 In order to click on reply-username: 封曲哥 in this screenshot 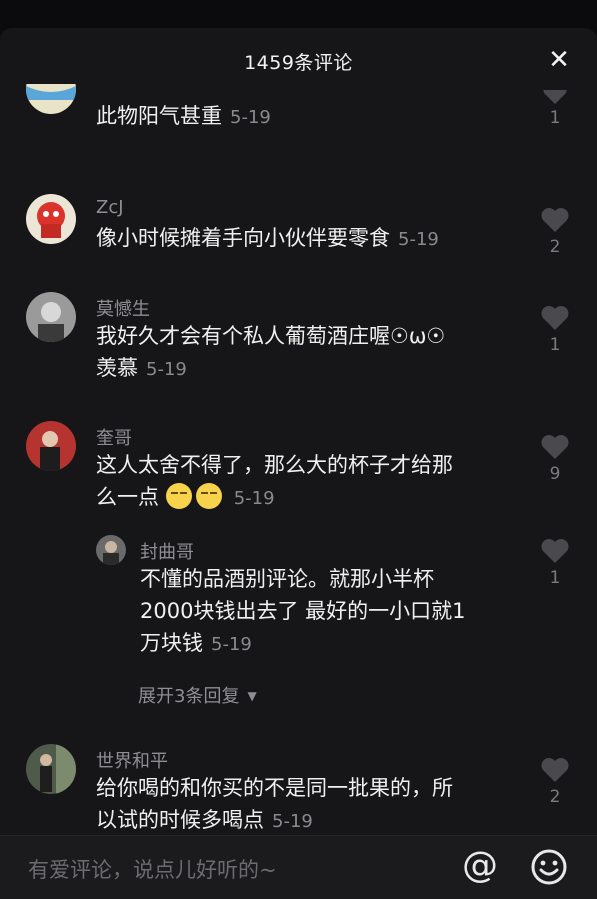, I will do `click(167, 551)`.